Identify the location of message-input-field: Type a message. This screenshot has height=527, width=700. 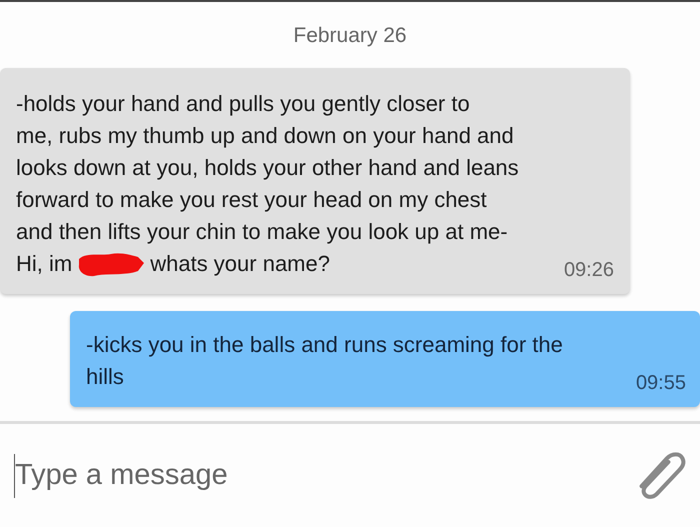
(215, 475).